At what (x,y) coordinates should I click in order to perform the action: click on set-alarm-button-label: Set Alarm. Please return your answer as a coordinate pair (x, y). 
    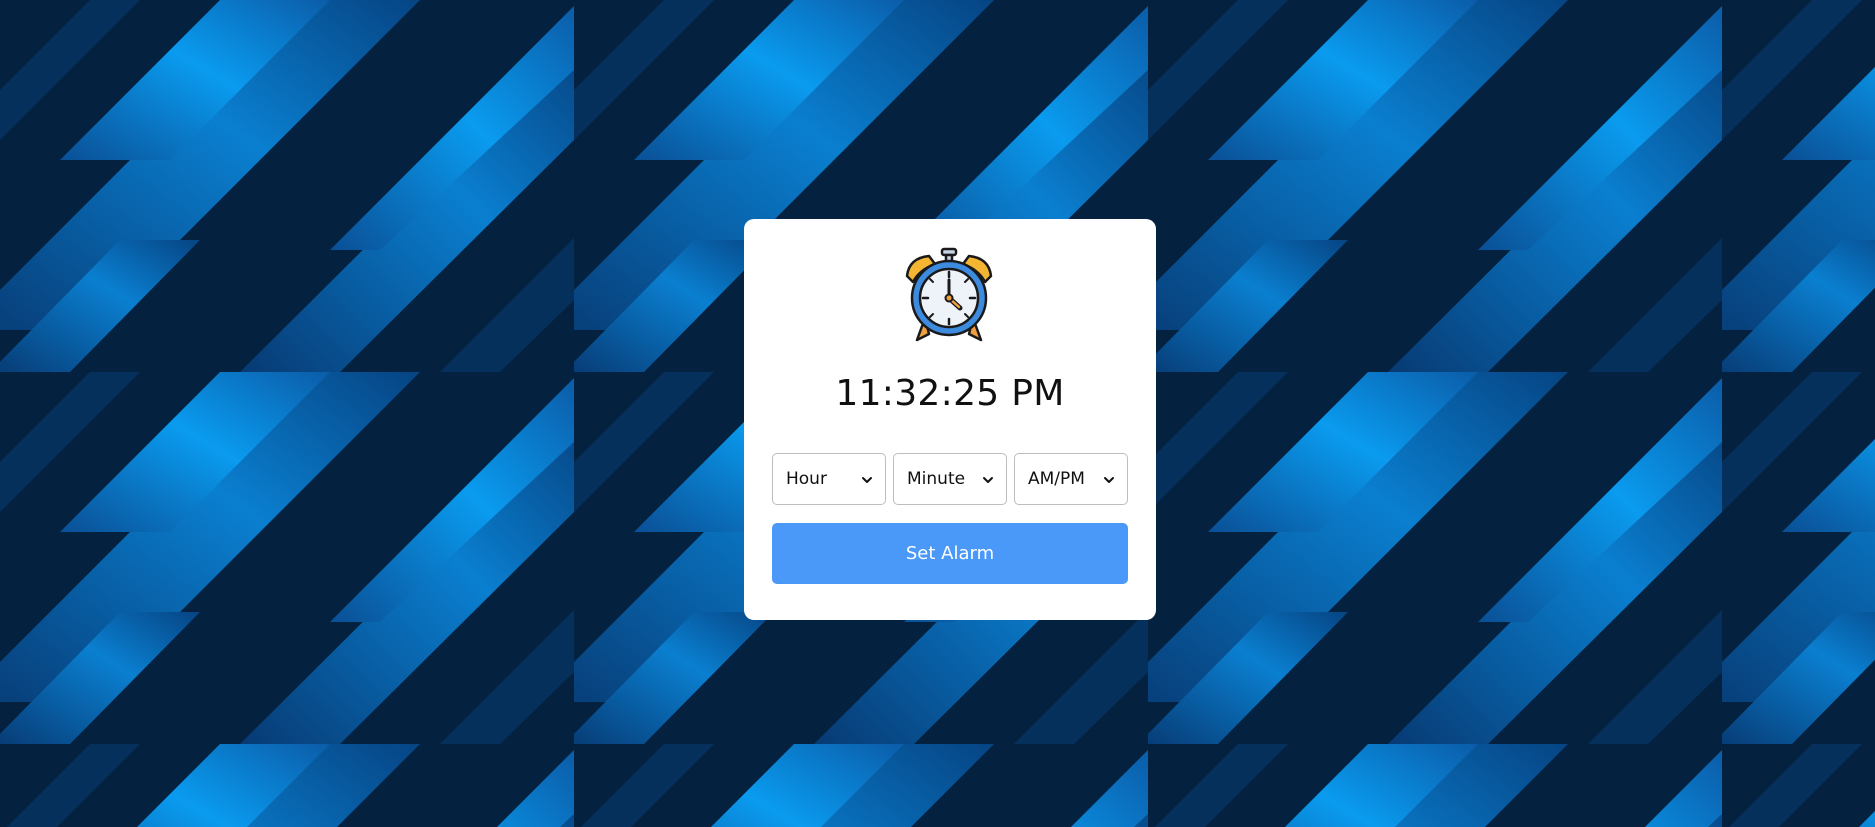
    Looking at the image, I should click on (950, 553).